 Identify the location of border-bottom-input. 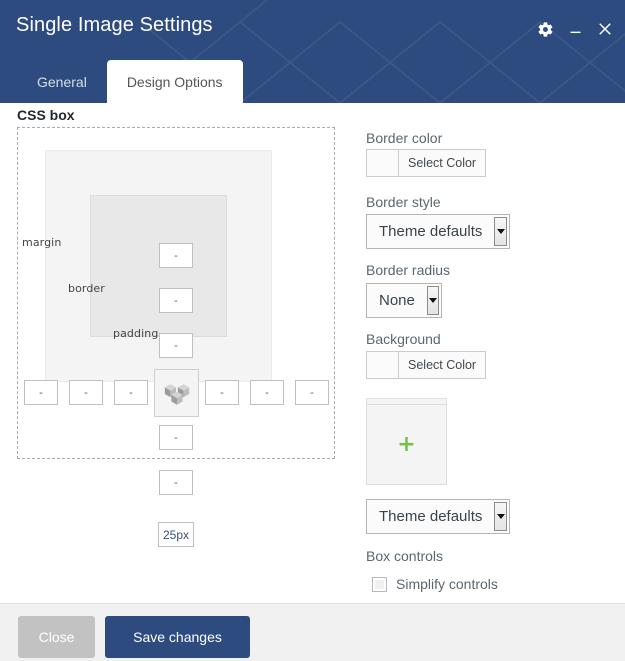
(176, 482).